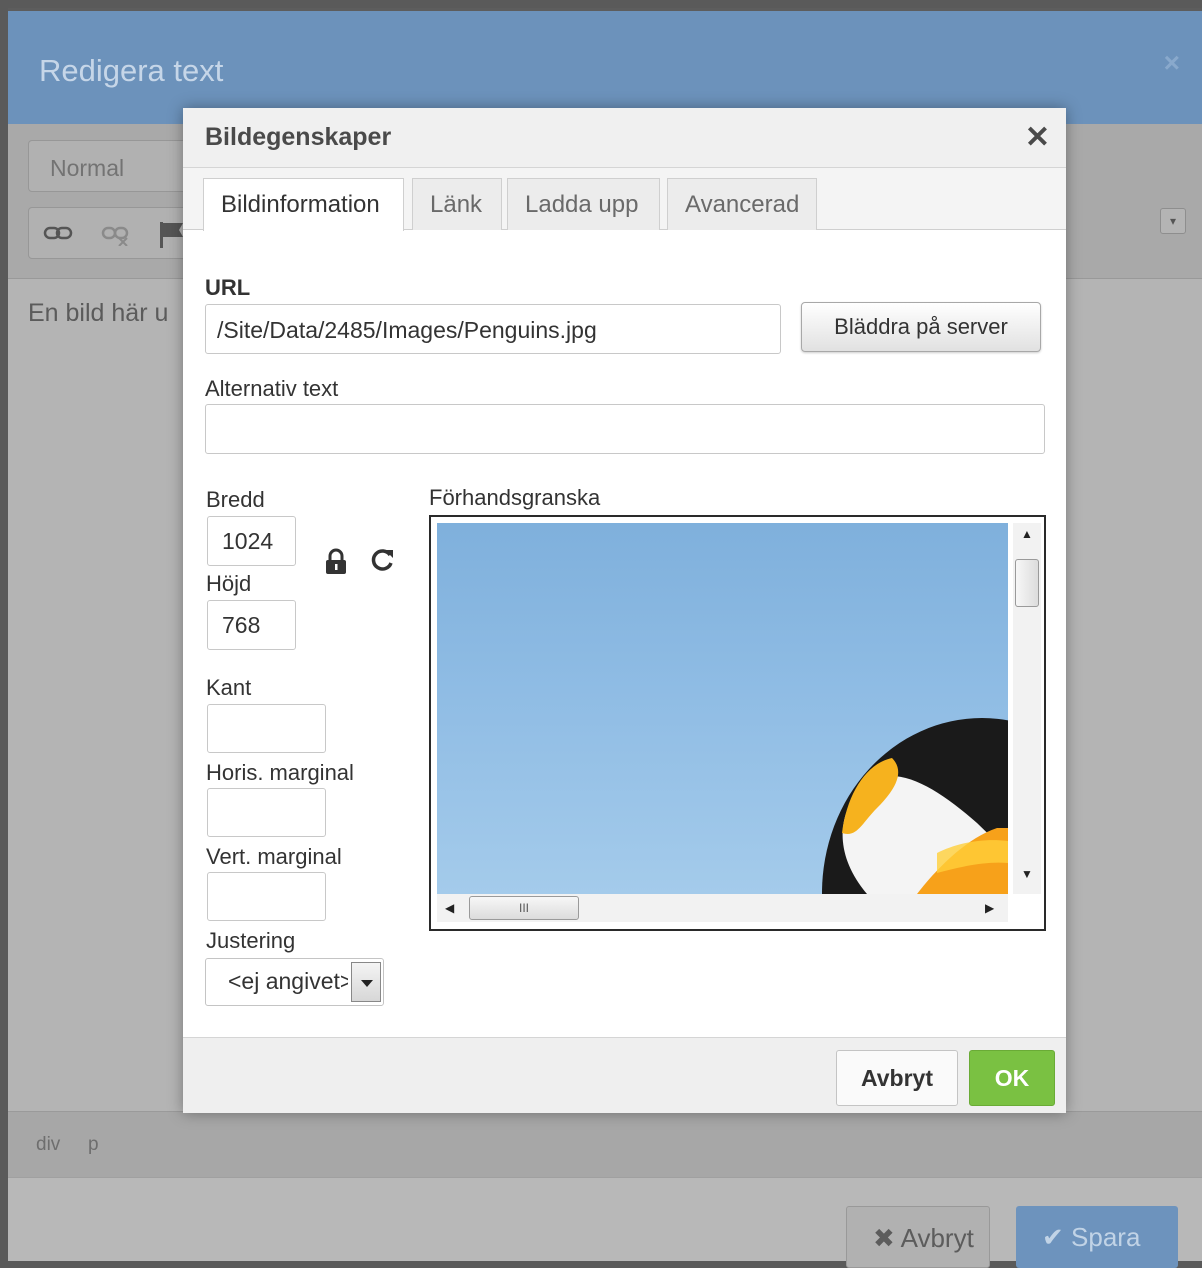  What do you see at coordinates (722, 708) in the screenshot?
I see `penguin-image` at bounding box center [722, 708].